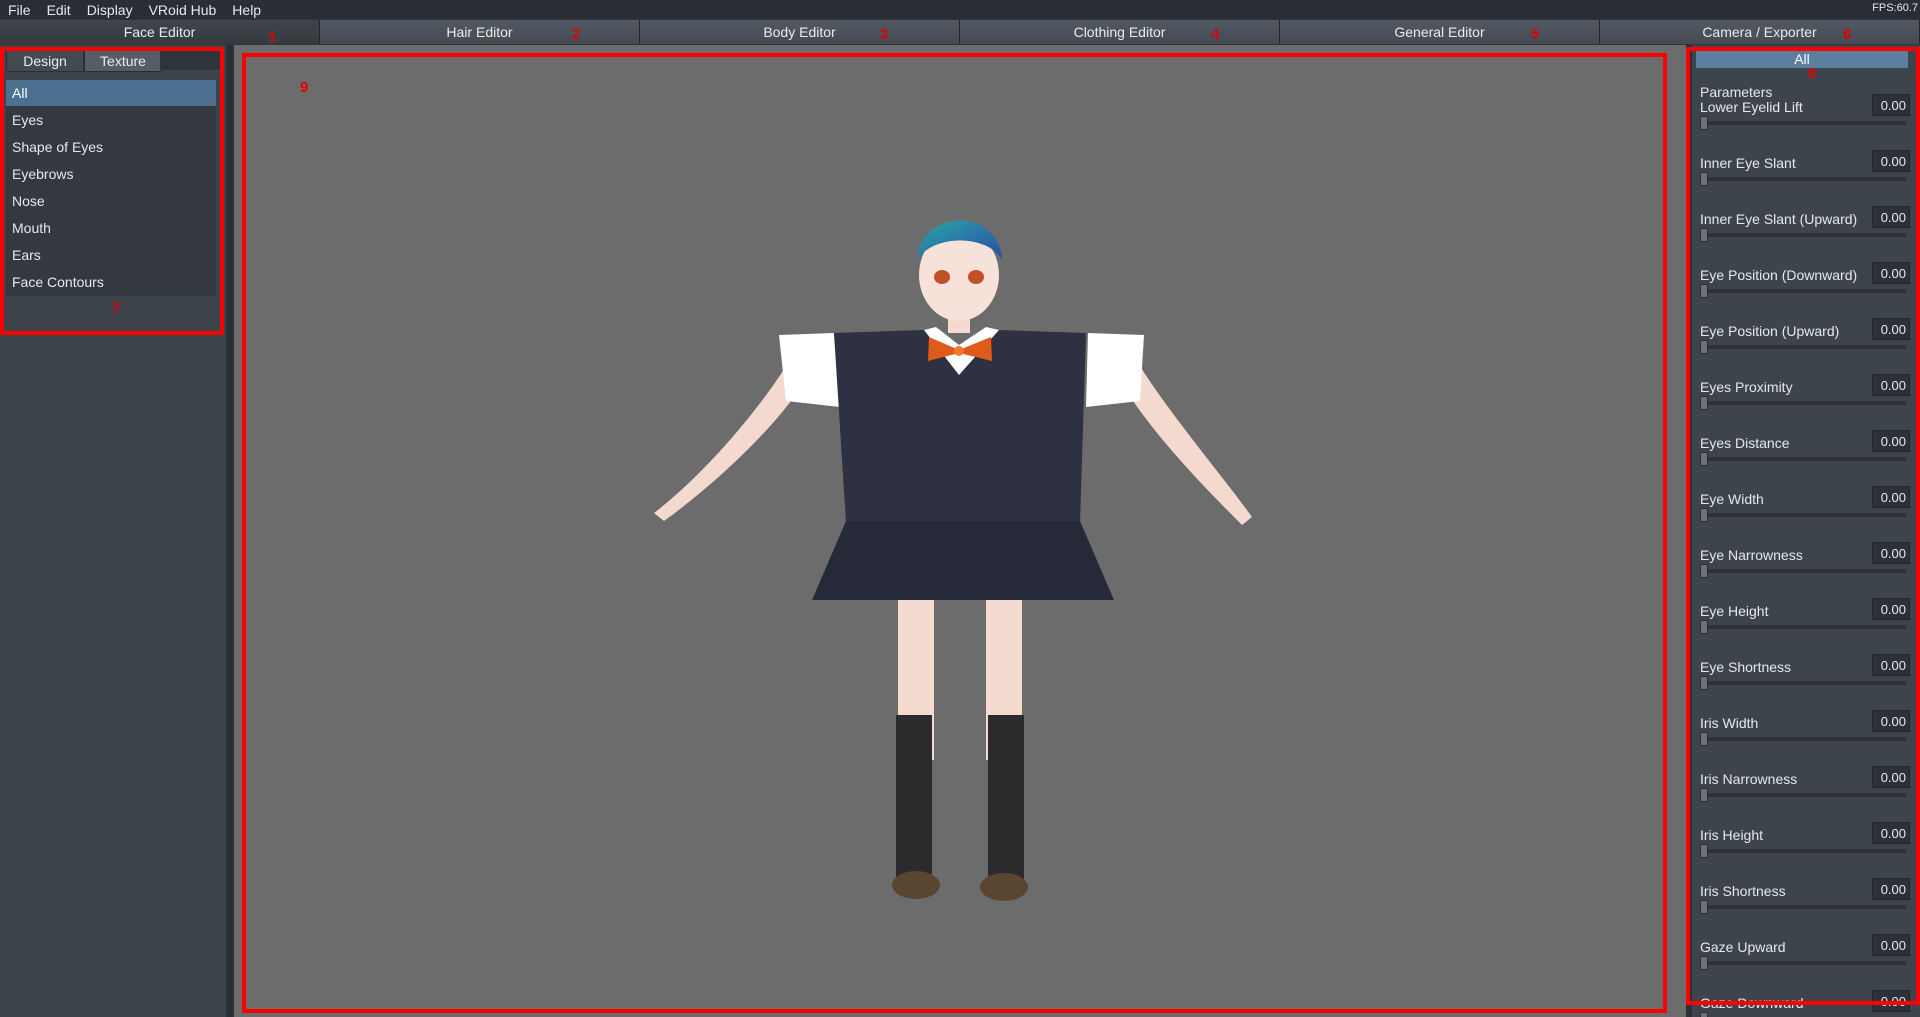  What do you see at coordinates (111, 228) in the screenshot?
I see `category-mouth: Mouth` at bounding box center [111, 228].